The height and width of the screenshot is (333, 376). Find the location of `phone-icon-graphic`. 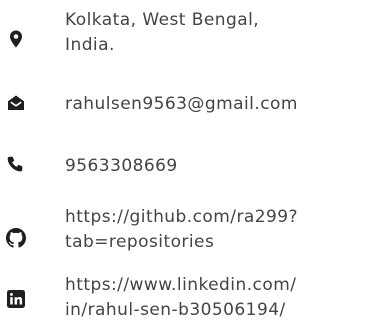

phone-icon-graphic is located at coordinates (15, 164).